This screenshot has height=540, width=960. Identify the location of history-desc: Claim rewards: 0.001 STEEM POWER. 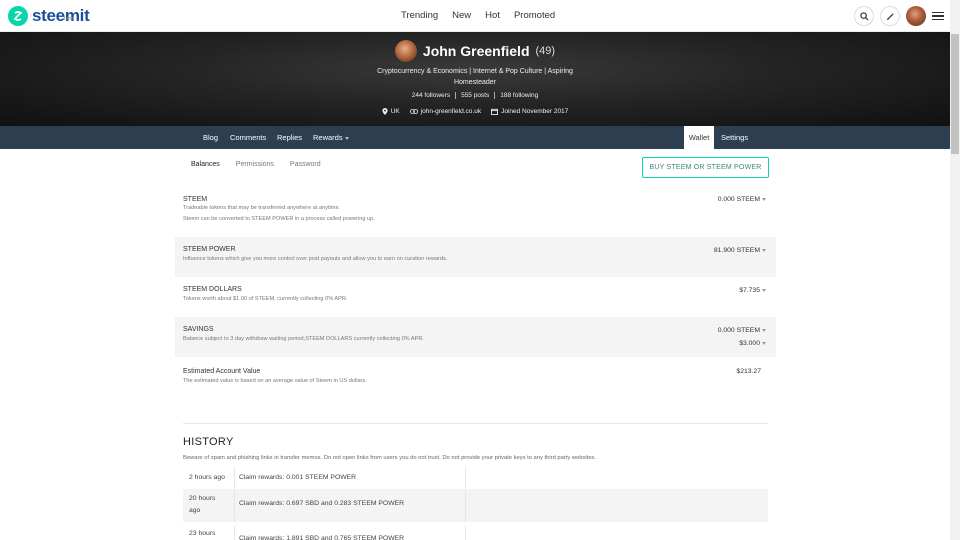
(350, 477).